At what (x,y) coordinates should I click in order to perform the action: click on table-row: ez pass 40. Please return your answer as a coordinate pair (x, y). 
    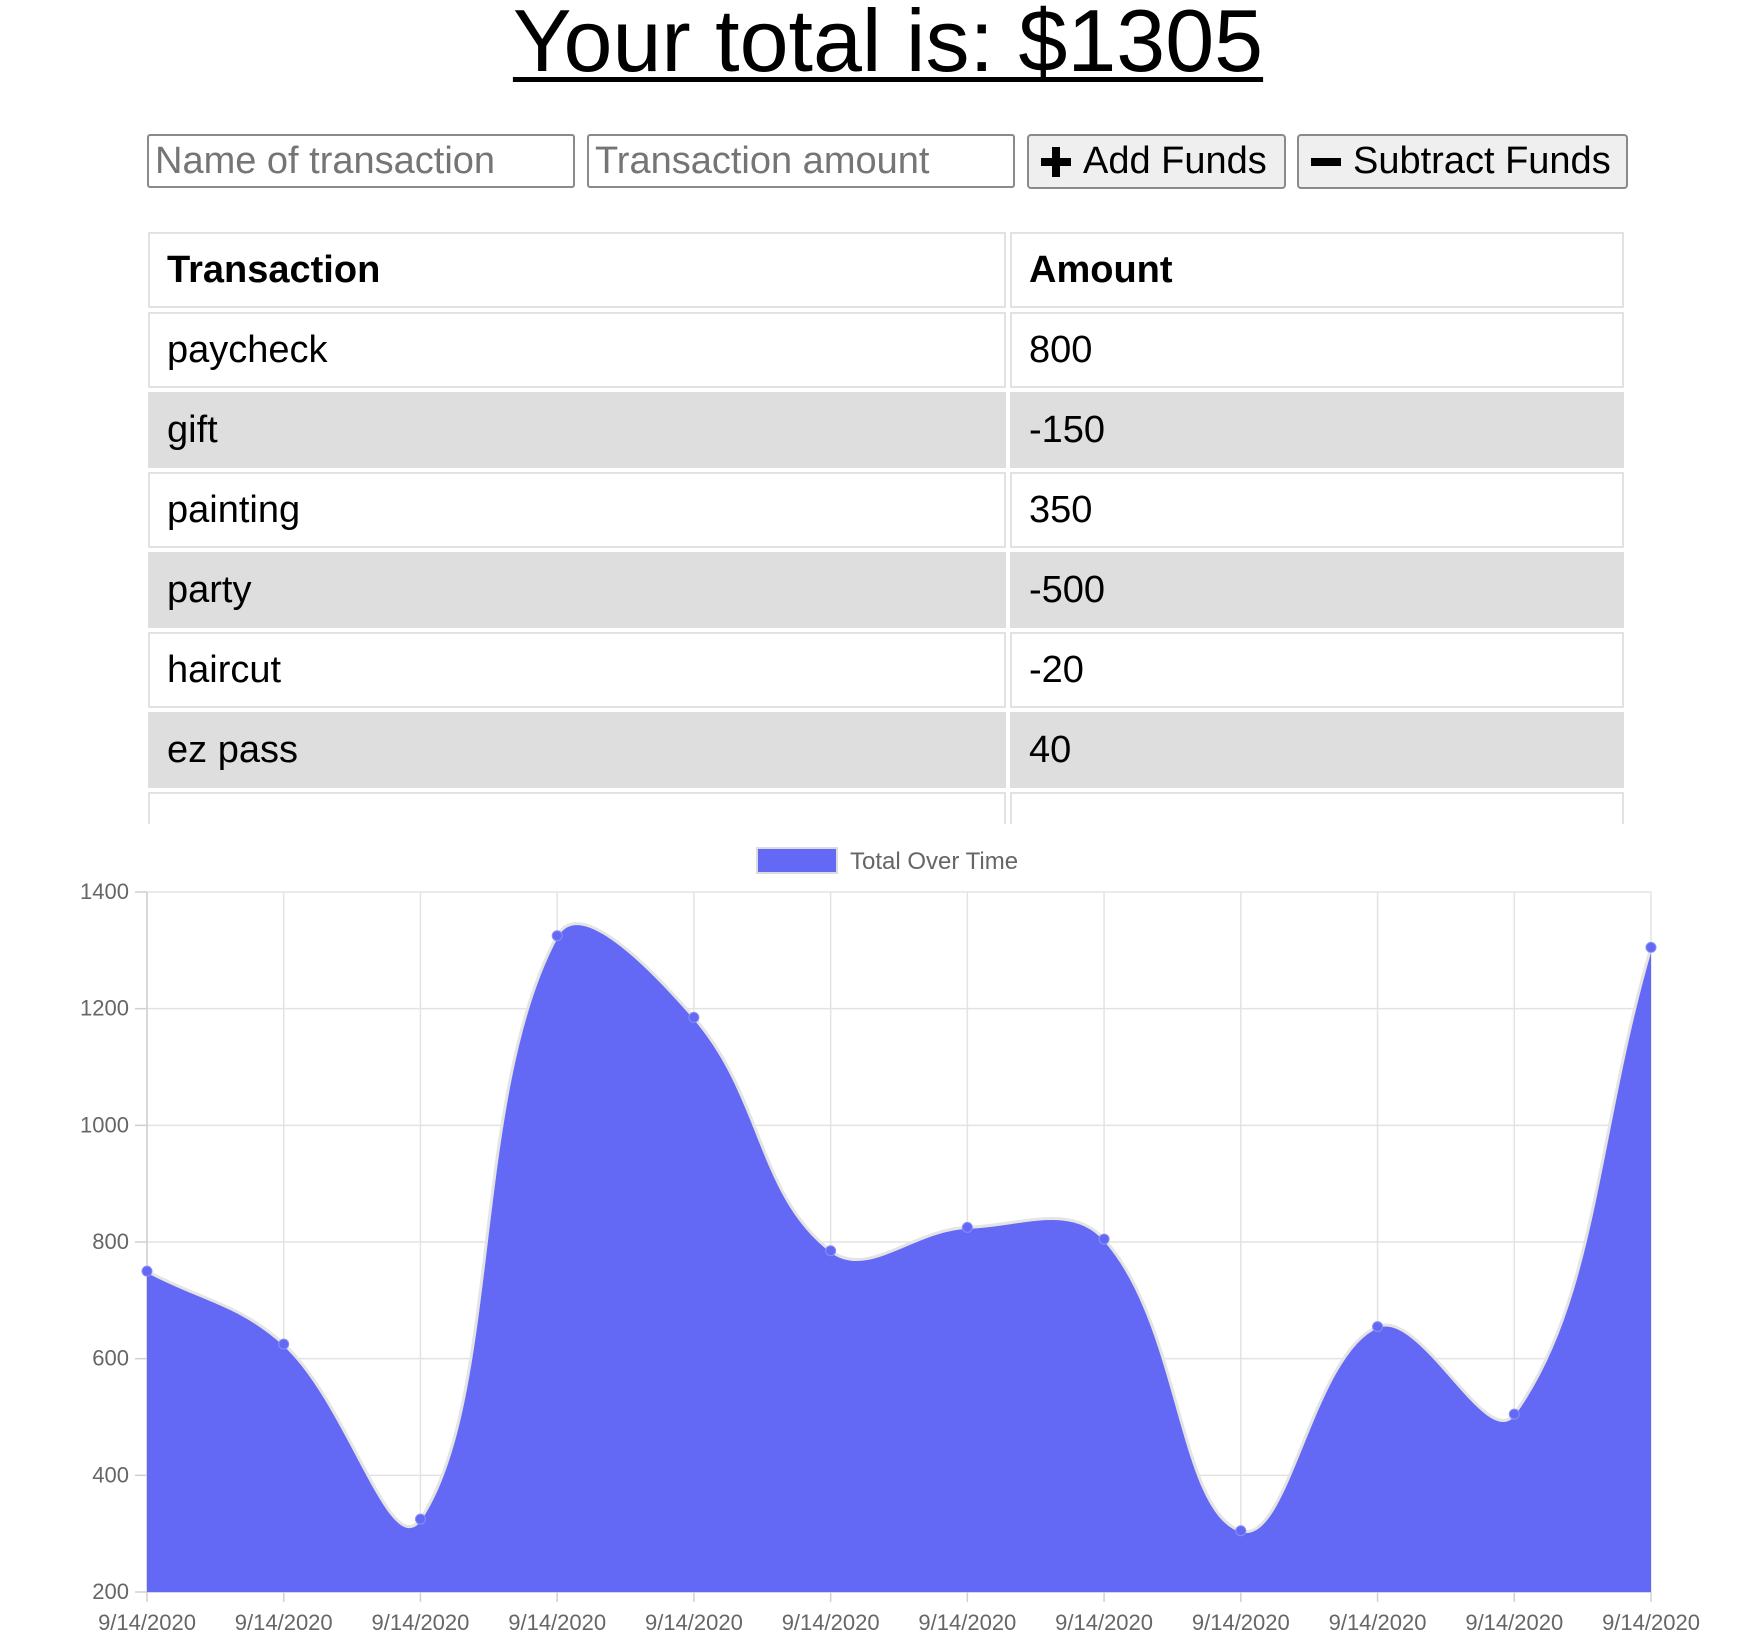
    Looking at the image, I should click on (886, 750).